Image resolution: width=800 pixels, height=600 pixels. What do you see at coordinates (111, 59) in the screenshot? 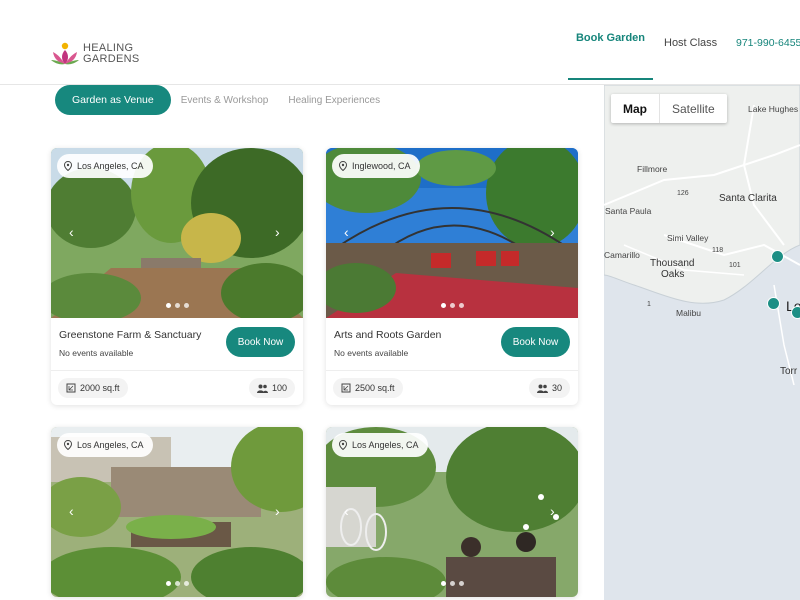
I see `brand-name-line2: GARDENS` at bounding box center [111, 59].